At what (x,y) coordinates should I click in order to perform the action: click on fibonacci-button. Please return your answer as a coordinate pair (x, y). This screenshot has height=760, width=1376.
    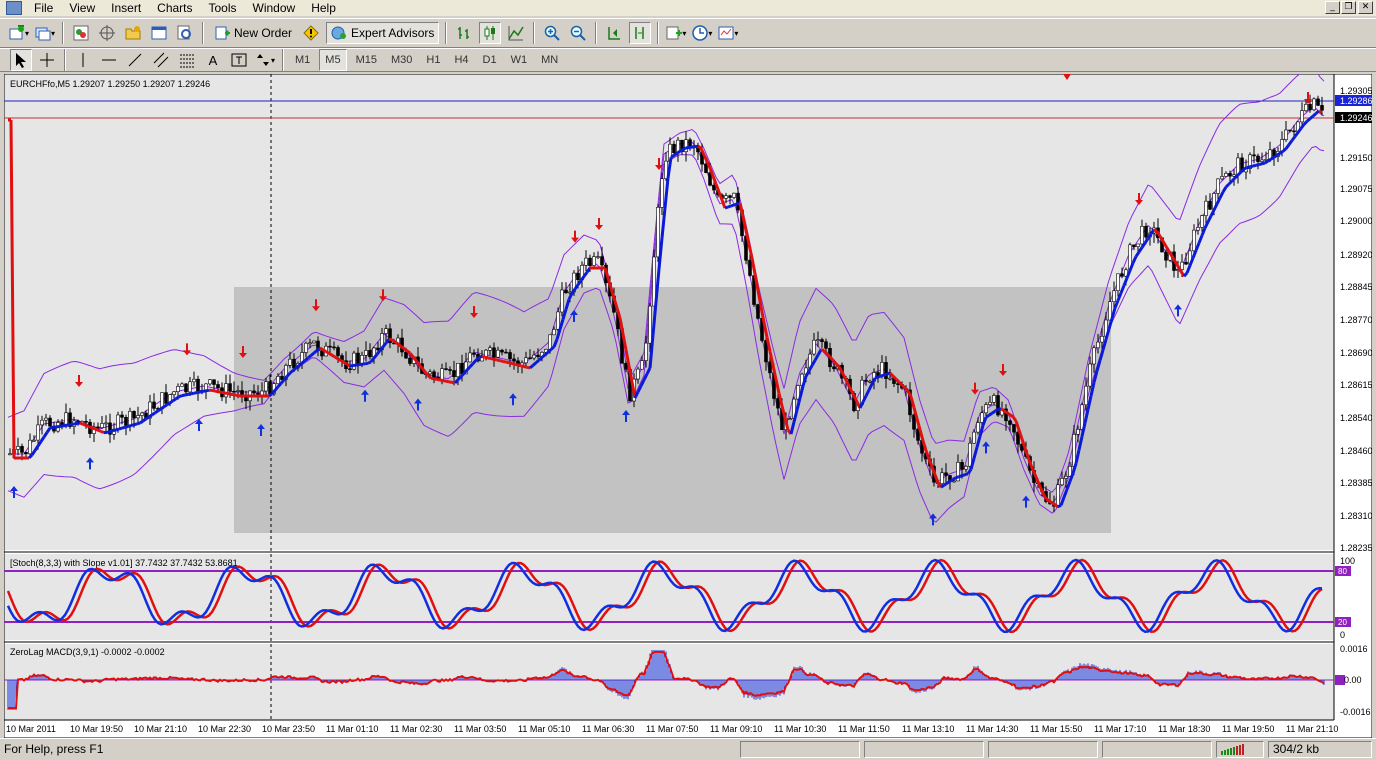
    Looking at the image, I should click on (187, 60).